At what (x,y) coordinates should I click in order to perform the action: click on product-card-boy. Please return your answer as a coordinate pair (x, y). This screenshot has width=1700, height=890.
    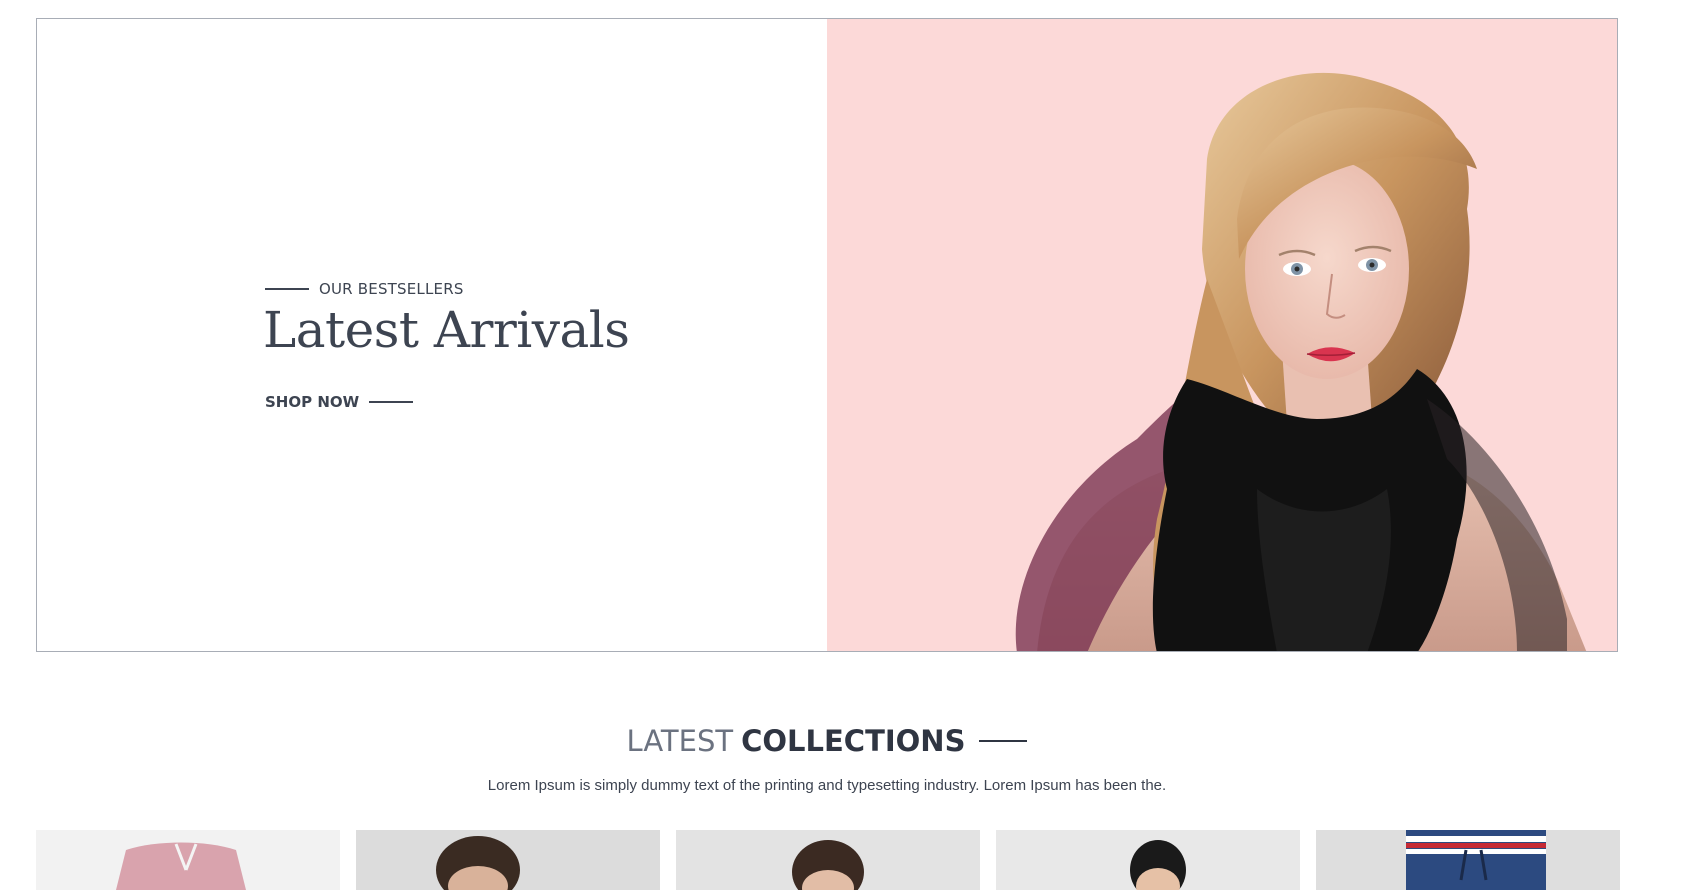
    Looking at the image, I should click on (828, 860).